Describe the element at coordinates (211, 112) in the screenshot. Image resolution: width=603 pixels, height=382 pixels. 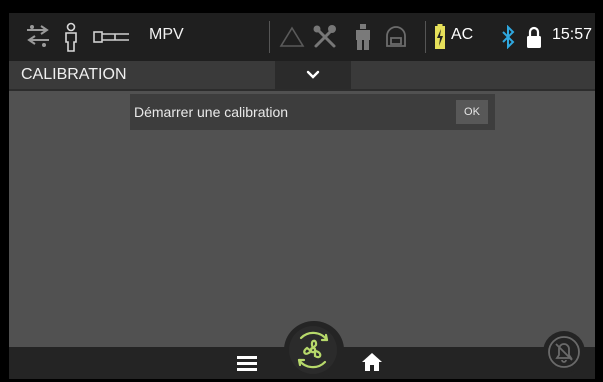
I see `calibration-label: Démarrer une calibration` at that location.